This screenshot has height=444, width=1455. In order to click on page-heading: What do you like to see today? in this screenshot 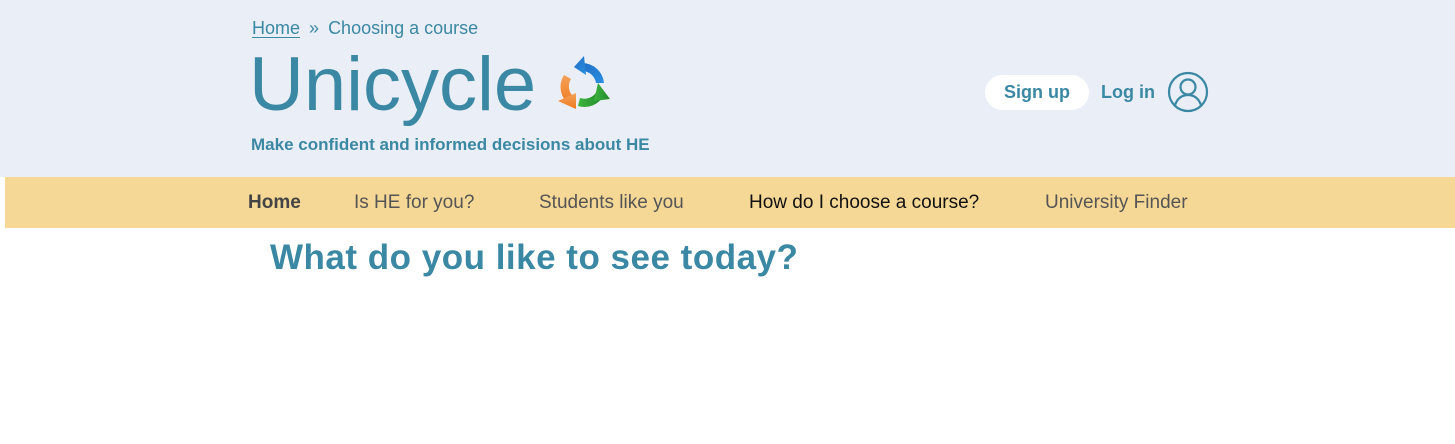, I will do `click(534, 257)`.